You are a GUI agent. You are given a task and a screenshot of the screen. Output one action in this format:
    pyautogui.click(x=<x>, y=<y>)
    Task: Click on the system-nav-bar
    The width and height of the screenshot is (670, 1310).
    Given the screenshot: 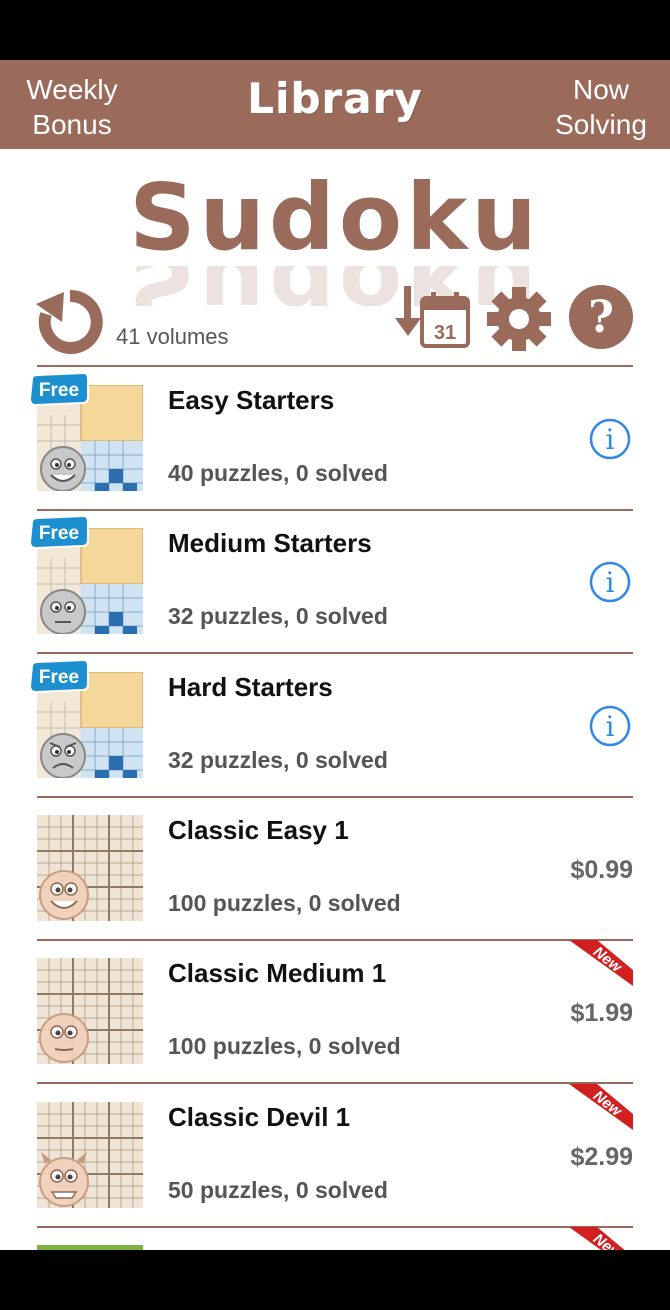 What is the action you would take?
    pyautogui.click(x=335, y=1280)
    